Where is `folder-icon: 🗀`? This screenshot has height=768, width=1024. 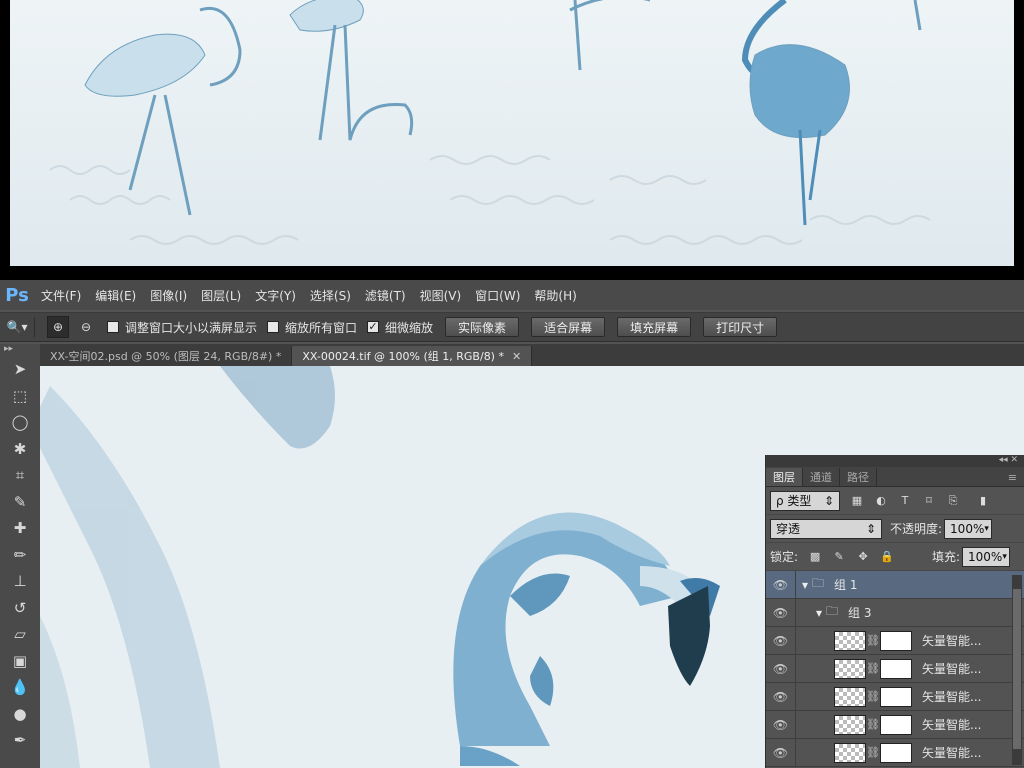 folder-icon: 🗀 is located at coordinates (832, 611).